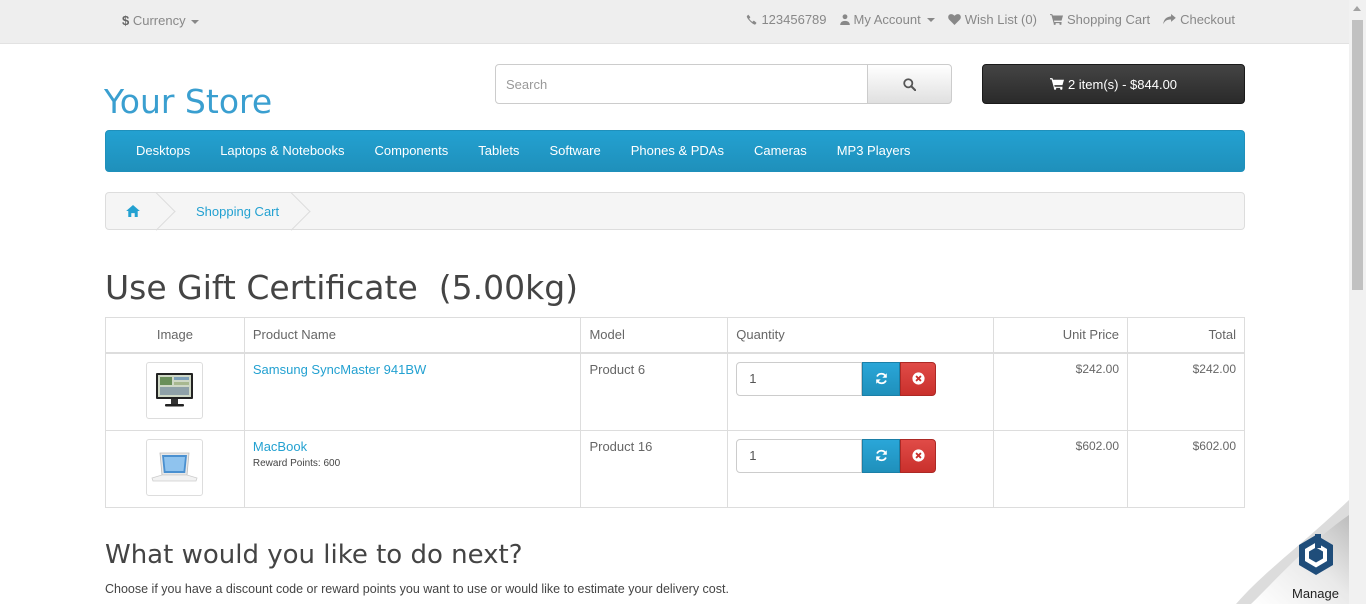 The width and height of the screenshot is (1366, 604). I want to click on search-bar, so click(723, 84).